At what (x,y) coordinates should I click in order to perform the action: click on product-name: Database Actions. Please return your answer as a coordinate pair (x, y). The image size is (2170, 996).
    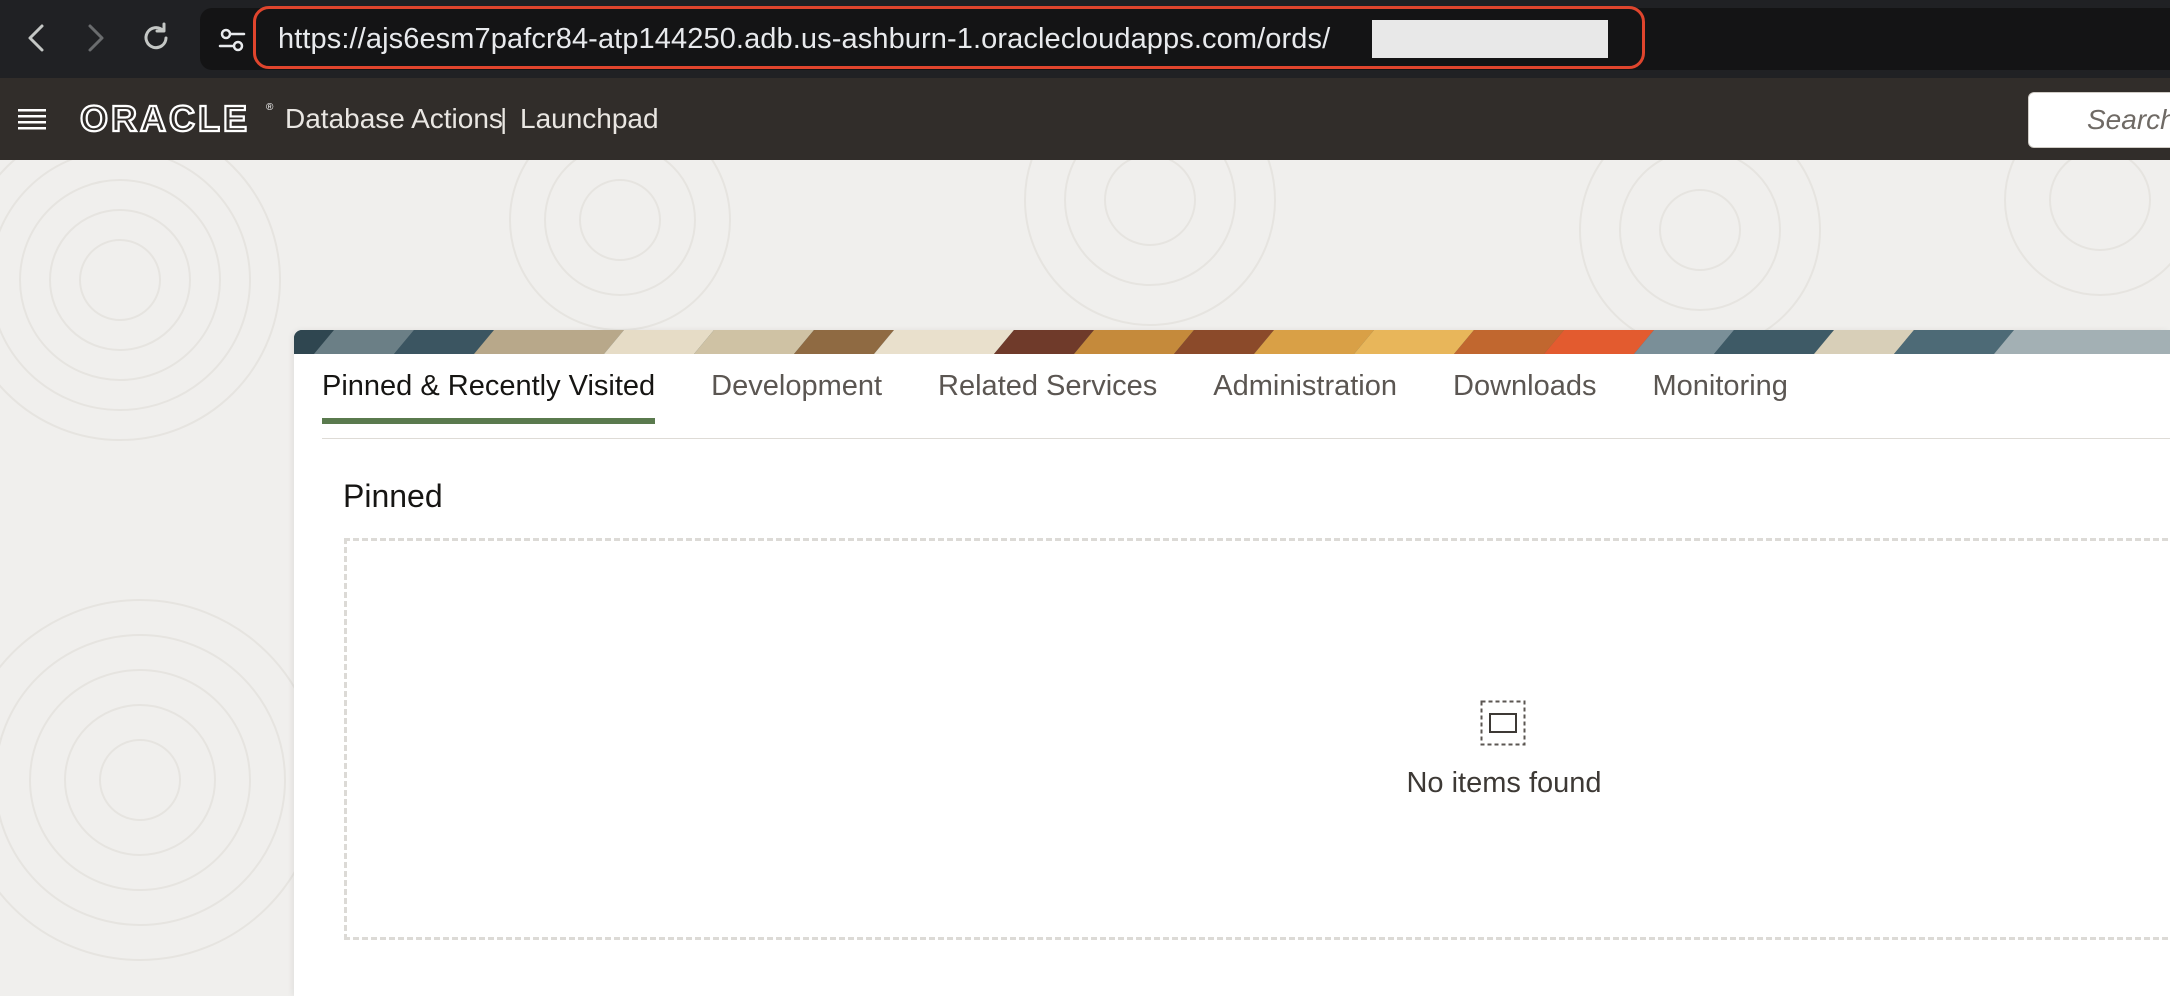
    Looking at the image, I should click on (394, 118).